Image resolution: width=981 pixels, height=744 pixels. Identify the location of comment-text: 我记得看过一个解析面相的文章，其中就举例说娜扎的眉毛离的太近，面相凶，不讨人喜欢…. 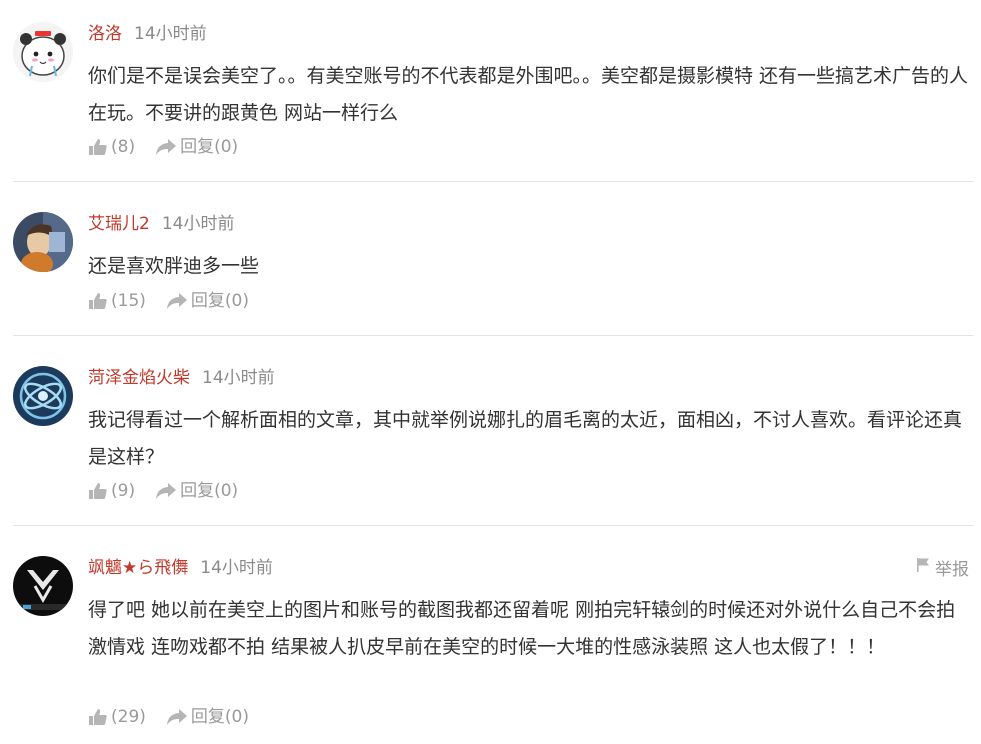
(525, 438).